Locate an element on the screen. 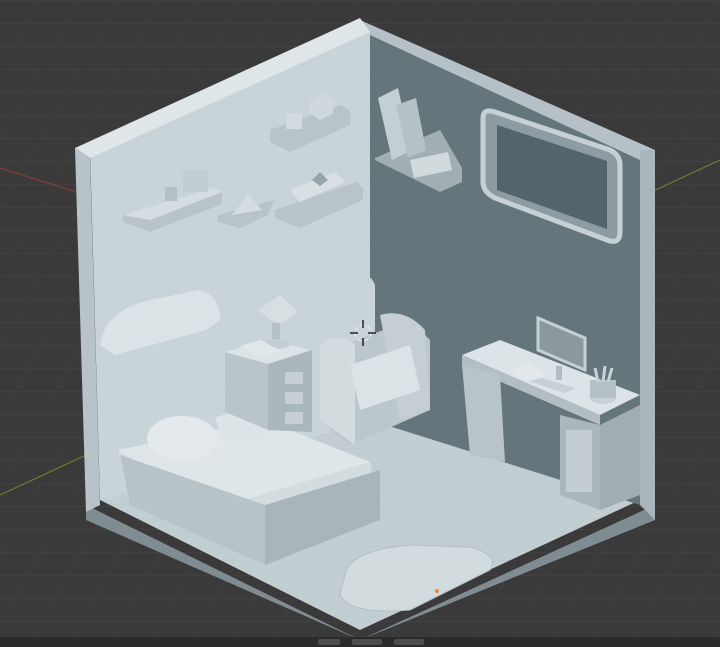 The width and height of the screenshot is (720, 647). small-cube is located at coordinates (195, 181).